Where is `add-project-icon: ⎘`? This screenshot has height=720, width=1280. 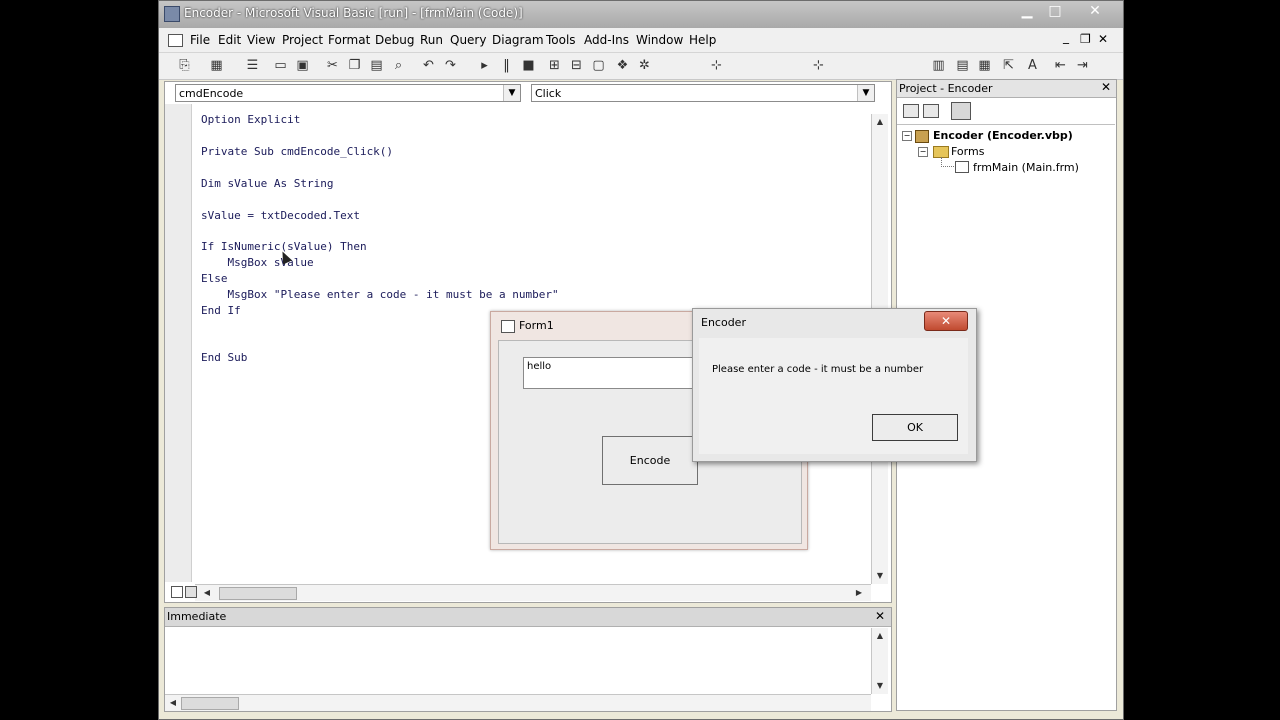
add-project-icon: ⎘ is located at coordinates (184, 65).